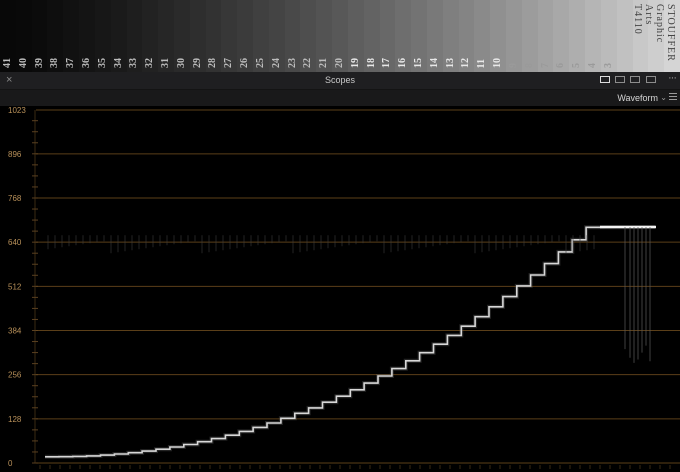 The width and height of the screenshot is (680, 472). Describe the element at coordinates (371, 36) in the screenshot. I see `wedge-step: 18` at that location.